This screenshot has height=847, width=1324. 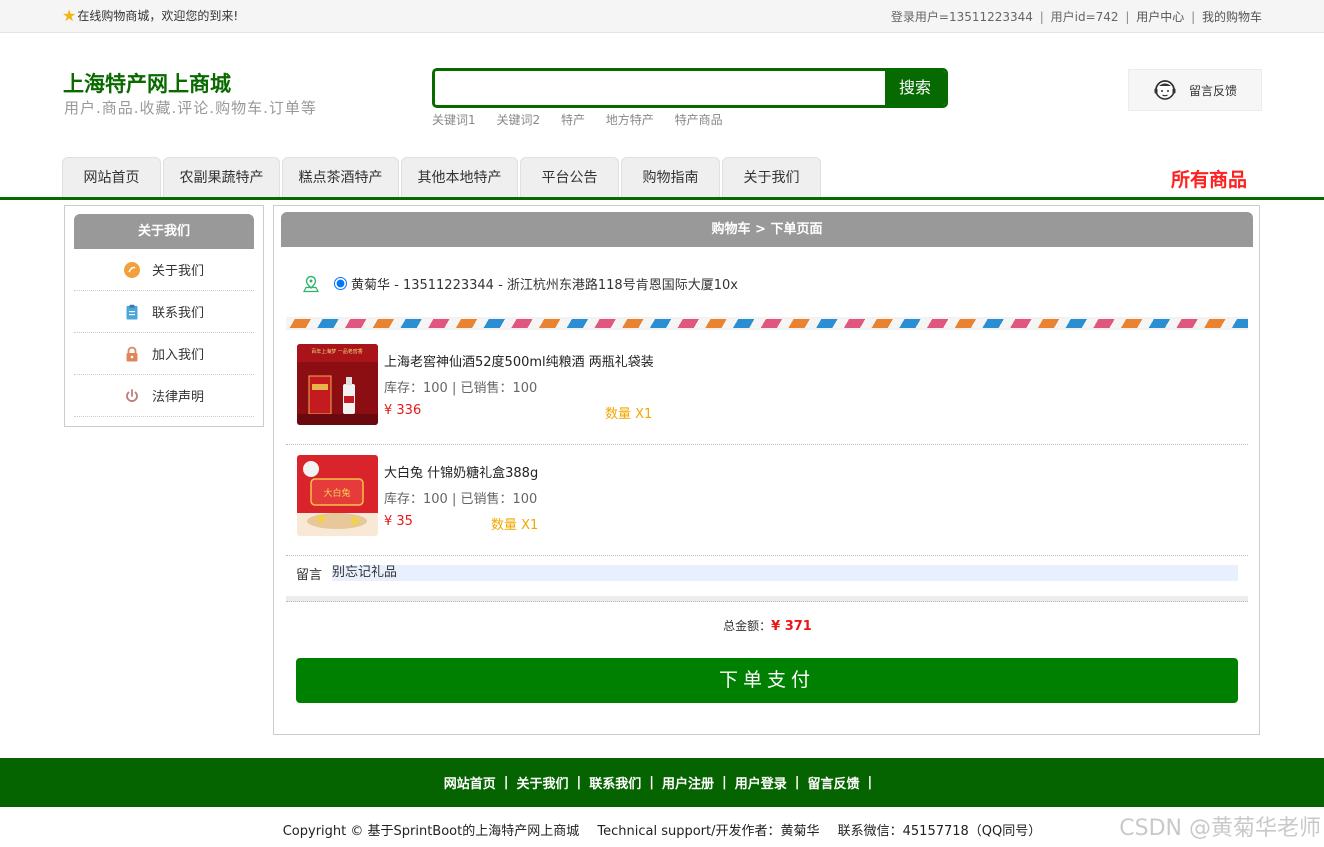 What do you see at coordinates (747, 626) in the screenshot?
I see `total-label: 总金额：` at bounding box center [747, 626].